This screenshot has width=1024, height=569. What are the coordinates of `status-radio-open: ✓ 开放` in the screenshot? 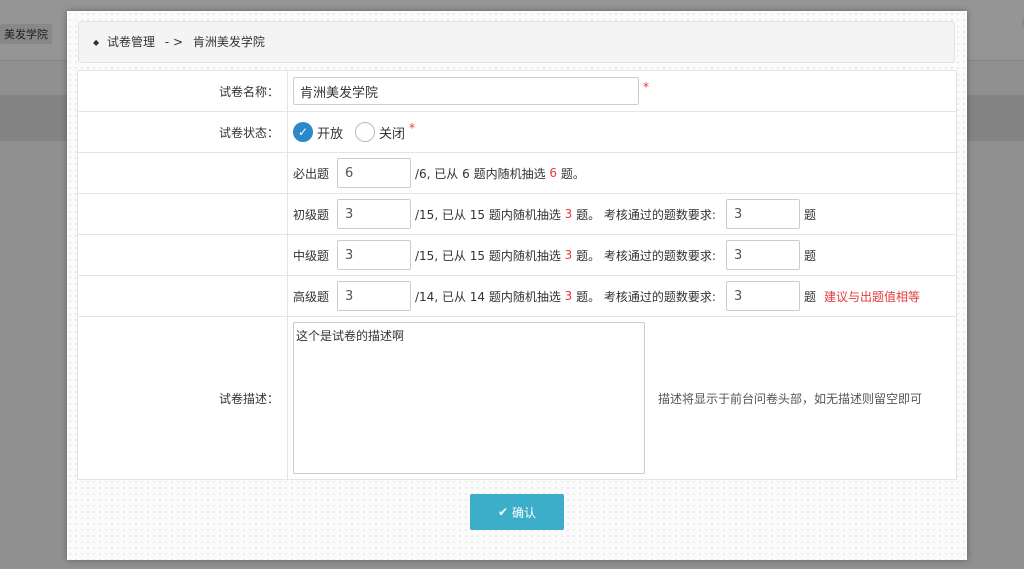 It's located at (318, 132).